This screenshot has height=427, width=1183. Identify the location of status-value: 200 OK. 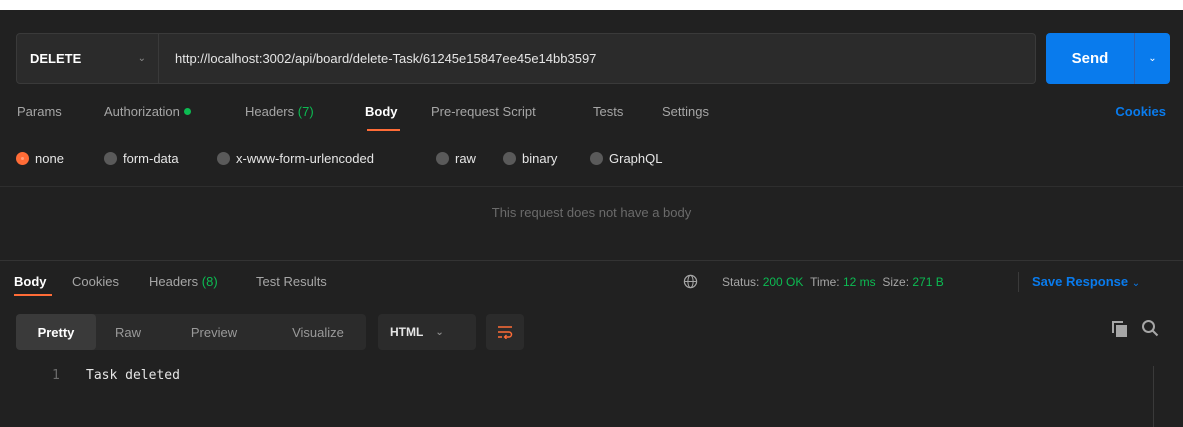
(783, 282).